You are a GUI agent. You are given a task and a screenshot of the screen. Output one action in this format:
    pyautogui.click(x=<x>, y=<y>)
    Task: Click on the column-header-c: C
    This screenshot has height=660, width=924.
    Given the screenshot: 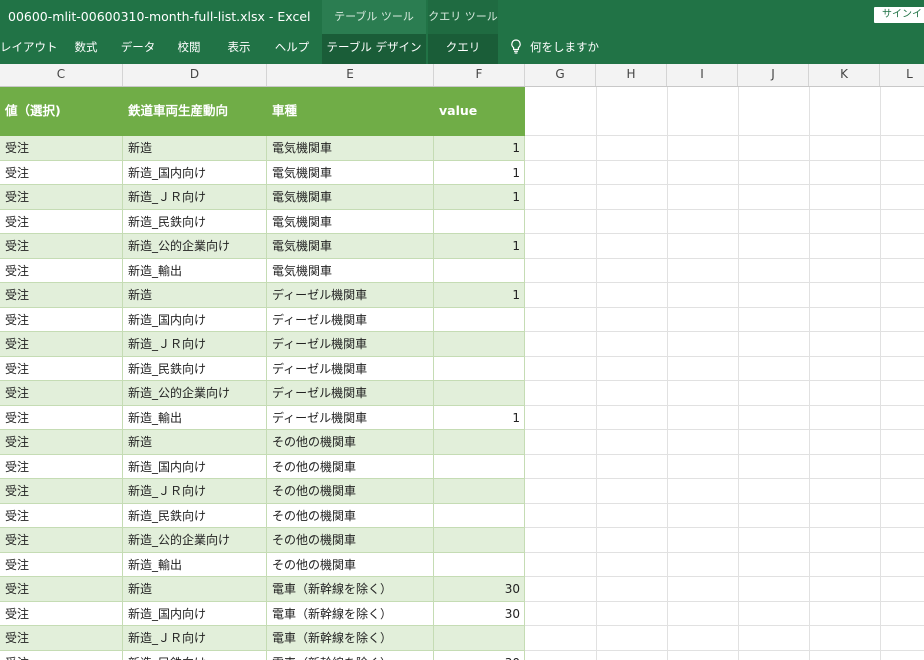 What is the action you would take?
    pyautogui.click(x=61, y=75)
    